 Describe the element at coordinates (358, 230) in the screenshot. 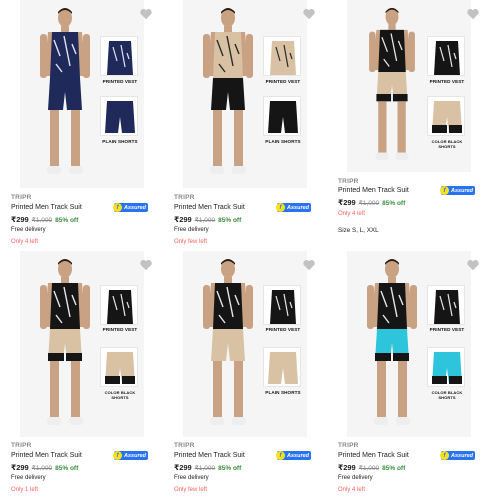

I see `size-options: Size S, L, XXL` at that location.